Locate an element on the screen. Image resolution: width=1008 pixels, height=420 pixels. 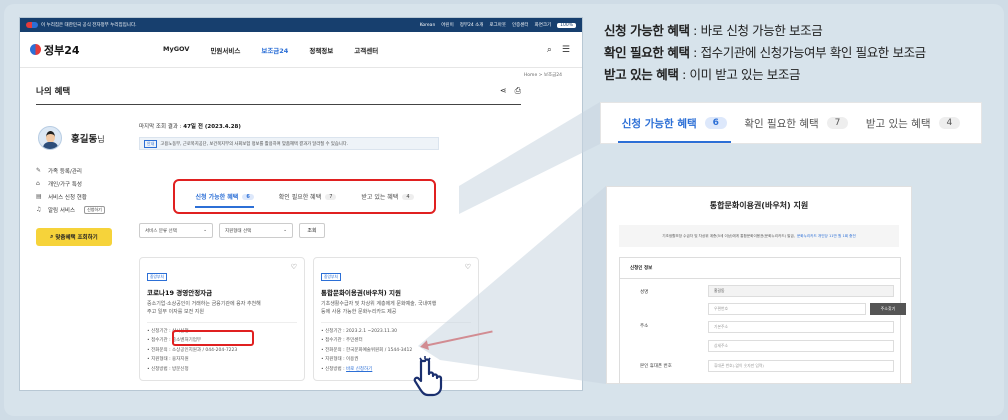
site-logo: 정부24 is located at coordinates (55, 50).